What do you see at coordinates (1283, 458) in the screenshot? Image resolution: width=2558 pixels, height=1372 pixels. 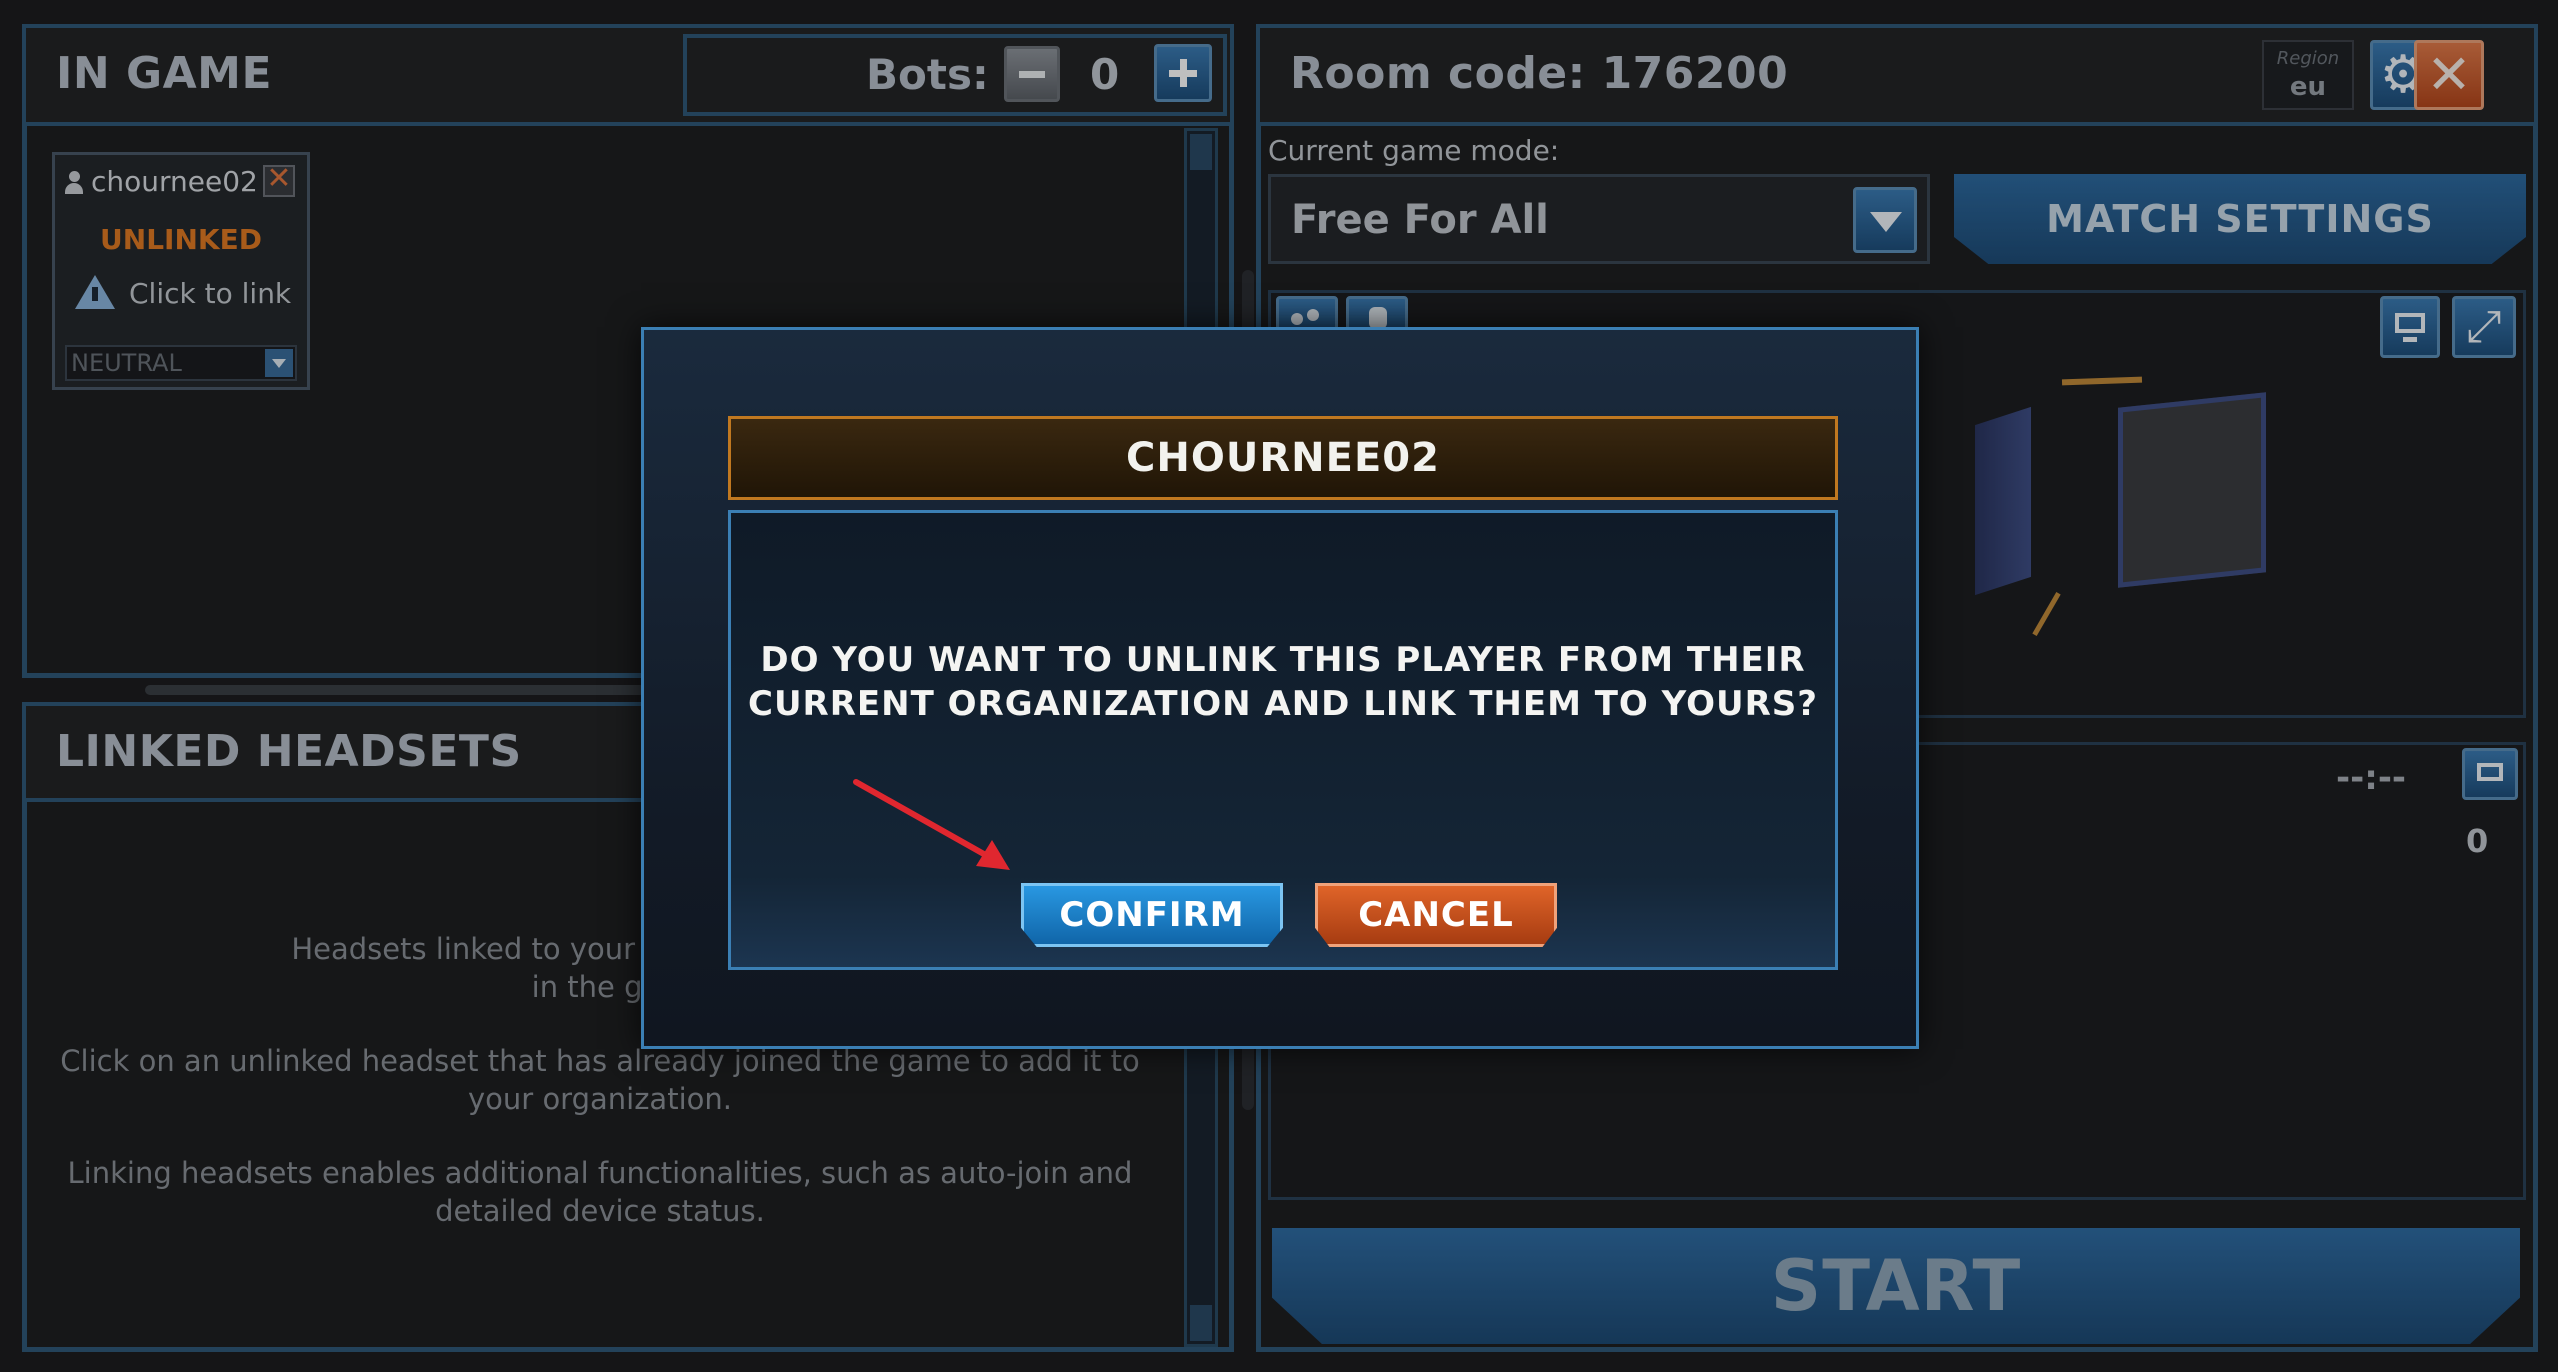 I see `dialog-title: CHOURNEE02` at bounding box center [1283, 458].